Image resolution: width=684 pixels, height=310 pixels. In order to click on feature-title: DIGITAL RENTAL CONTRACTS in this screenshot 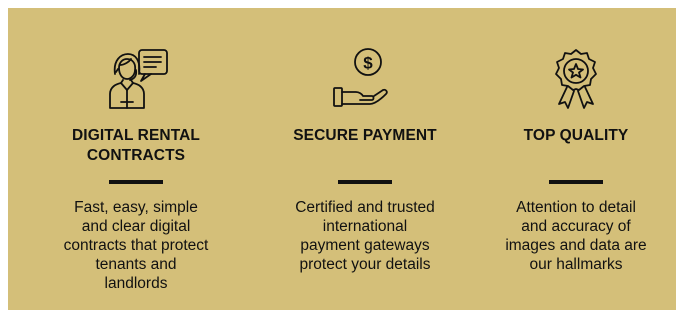, I will do `click(136, 145)`.